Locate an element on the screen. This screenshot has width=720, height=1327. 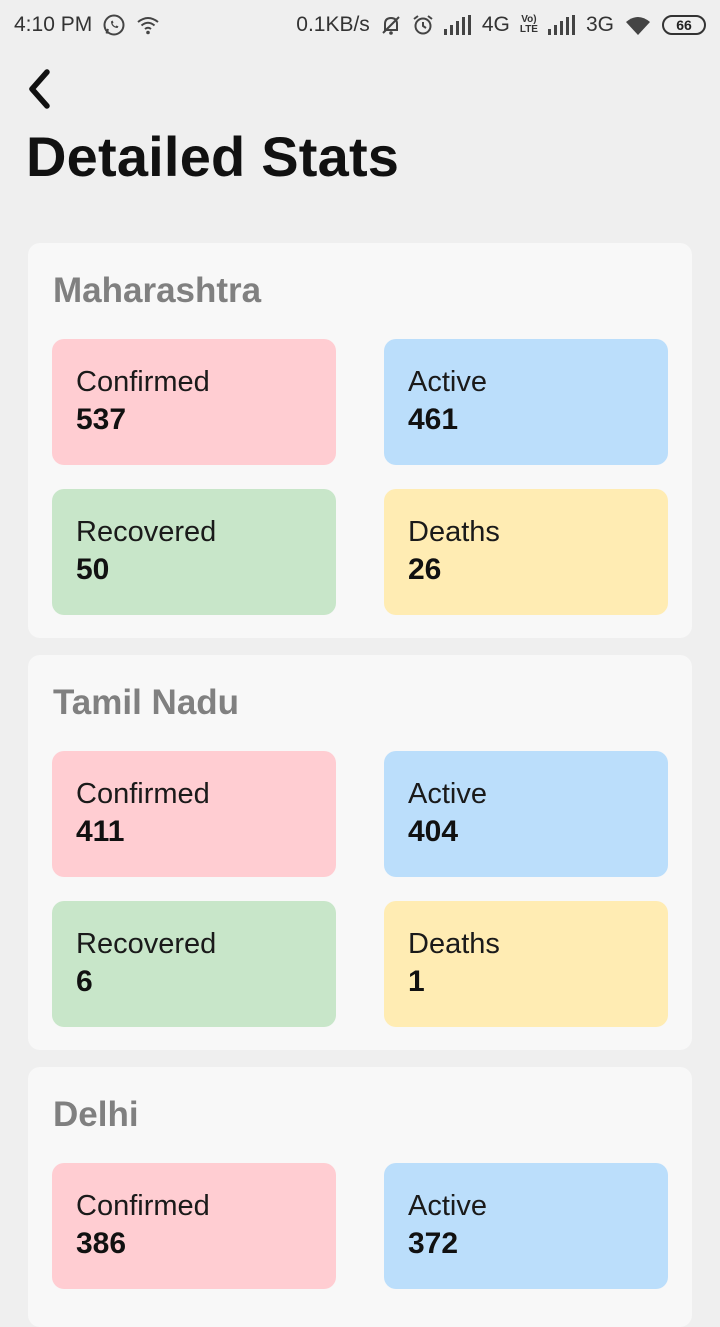
state-name: Tamil Nadu is located at coordinates (146, 702).